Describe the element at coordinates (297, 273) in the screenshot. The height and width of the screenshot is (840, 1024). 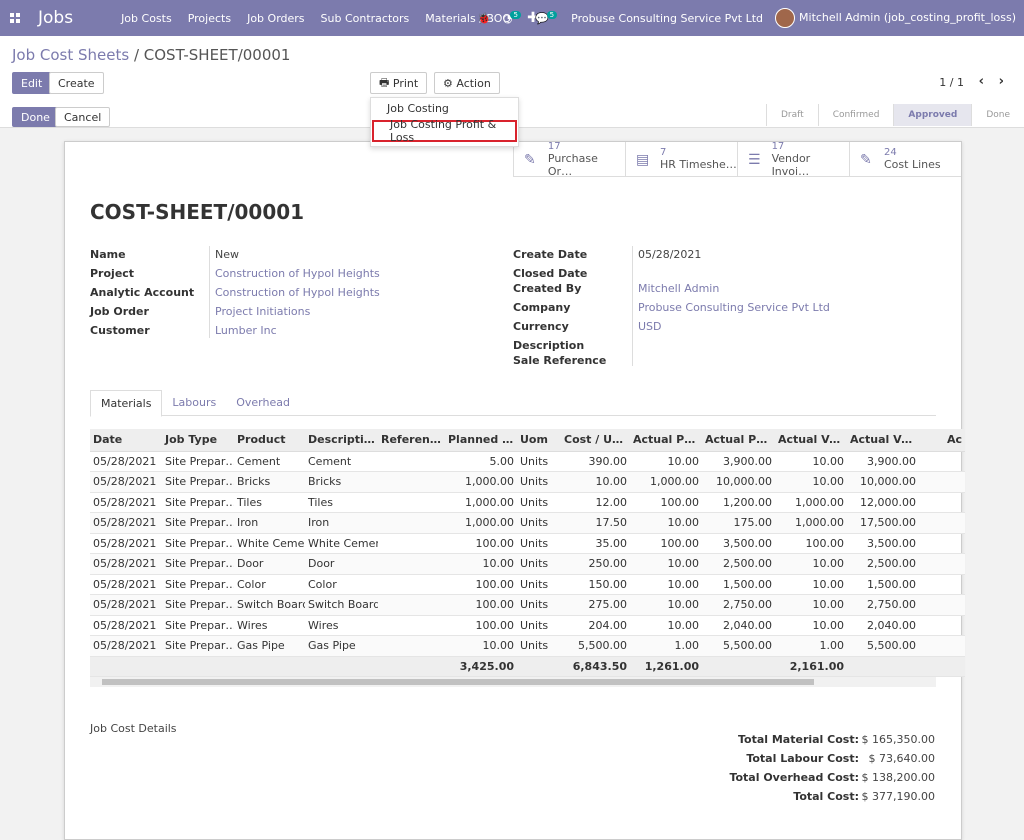
I see `field-value-project: Construction of Hypol Heights` at that location.